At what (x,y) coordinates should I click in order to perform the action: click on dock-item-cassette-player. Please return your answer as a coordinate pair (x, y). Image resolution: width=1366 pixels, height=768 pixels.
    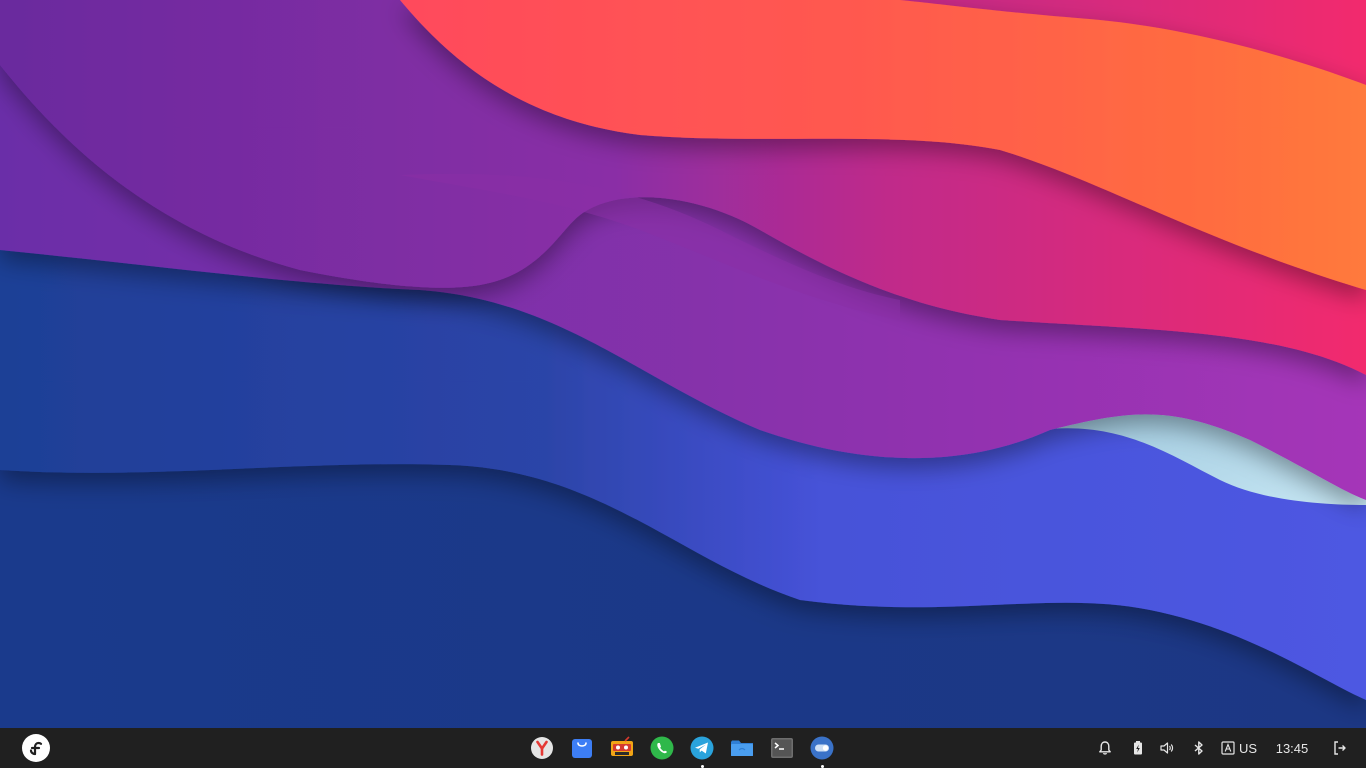
    Looking at the image, I should click on (622, 748).